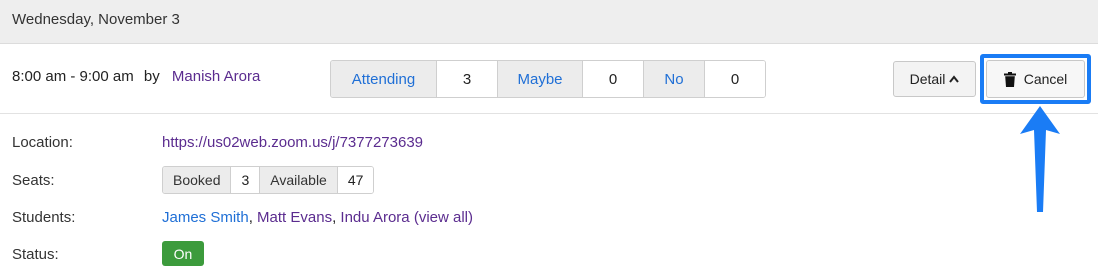  Describe the element at coordinates (540, 79) in the screenshot. I see `maybe-button: Maybe` at that location.